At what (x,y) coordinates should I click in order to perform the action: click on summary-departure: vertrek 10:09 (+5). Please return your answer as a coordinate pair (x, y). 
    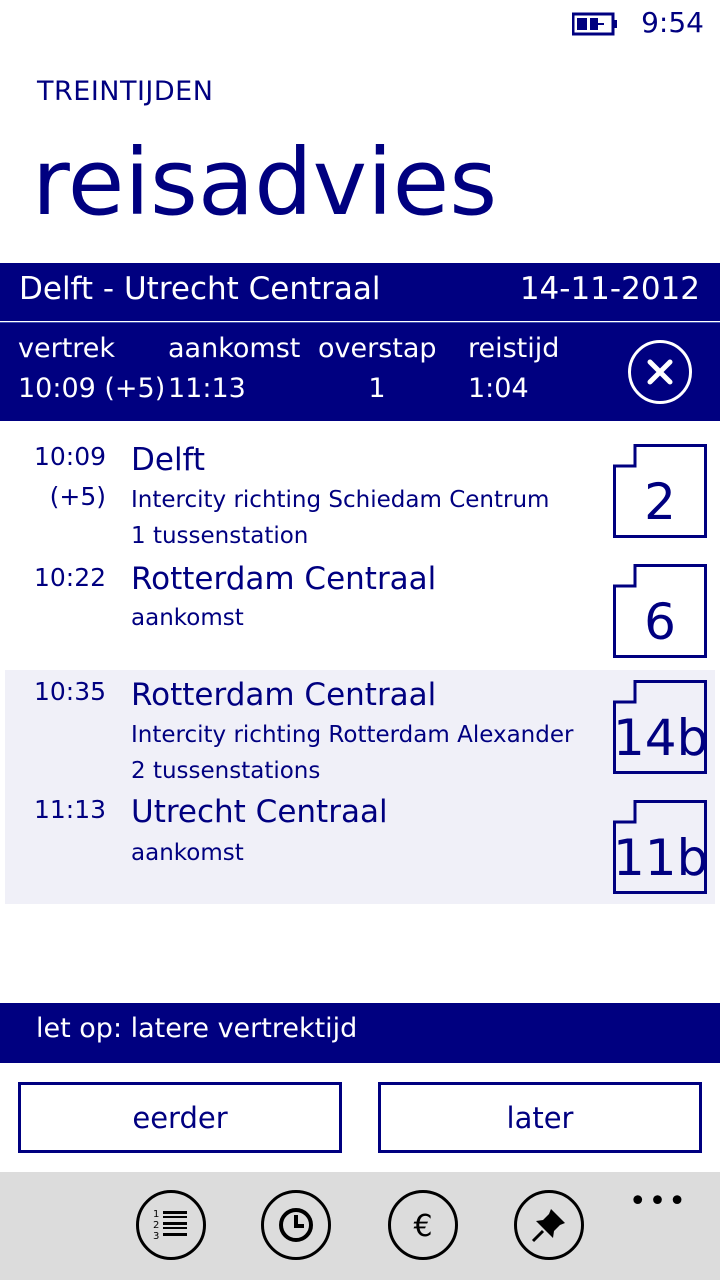
    Looking at the image, I should click on (91, 373).